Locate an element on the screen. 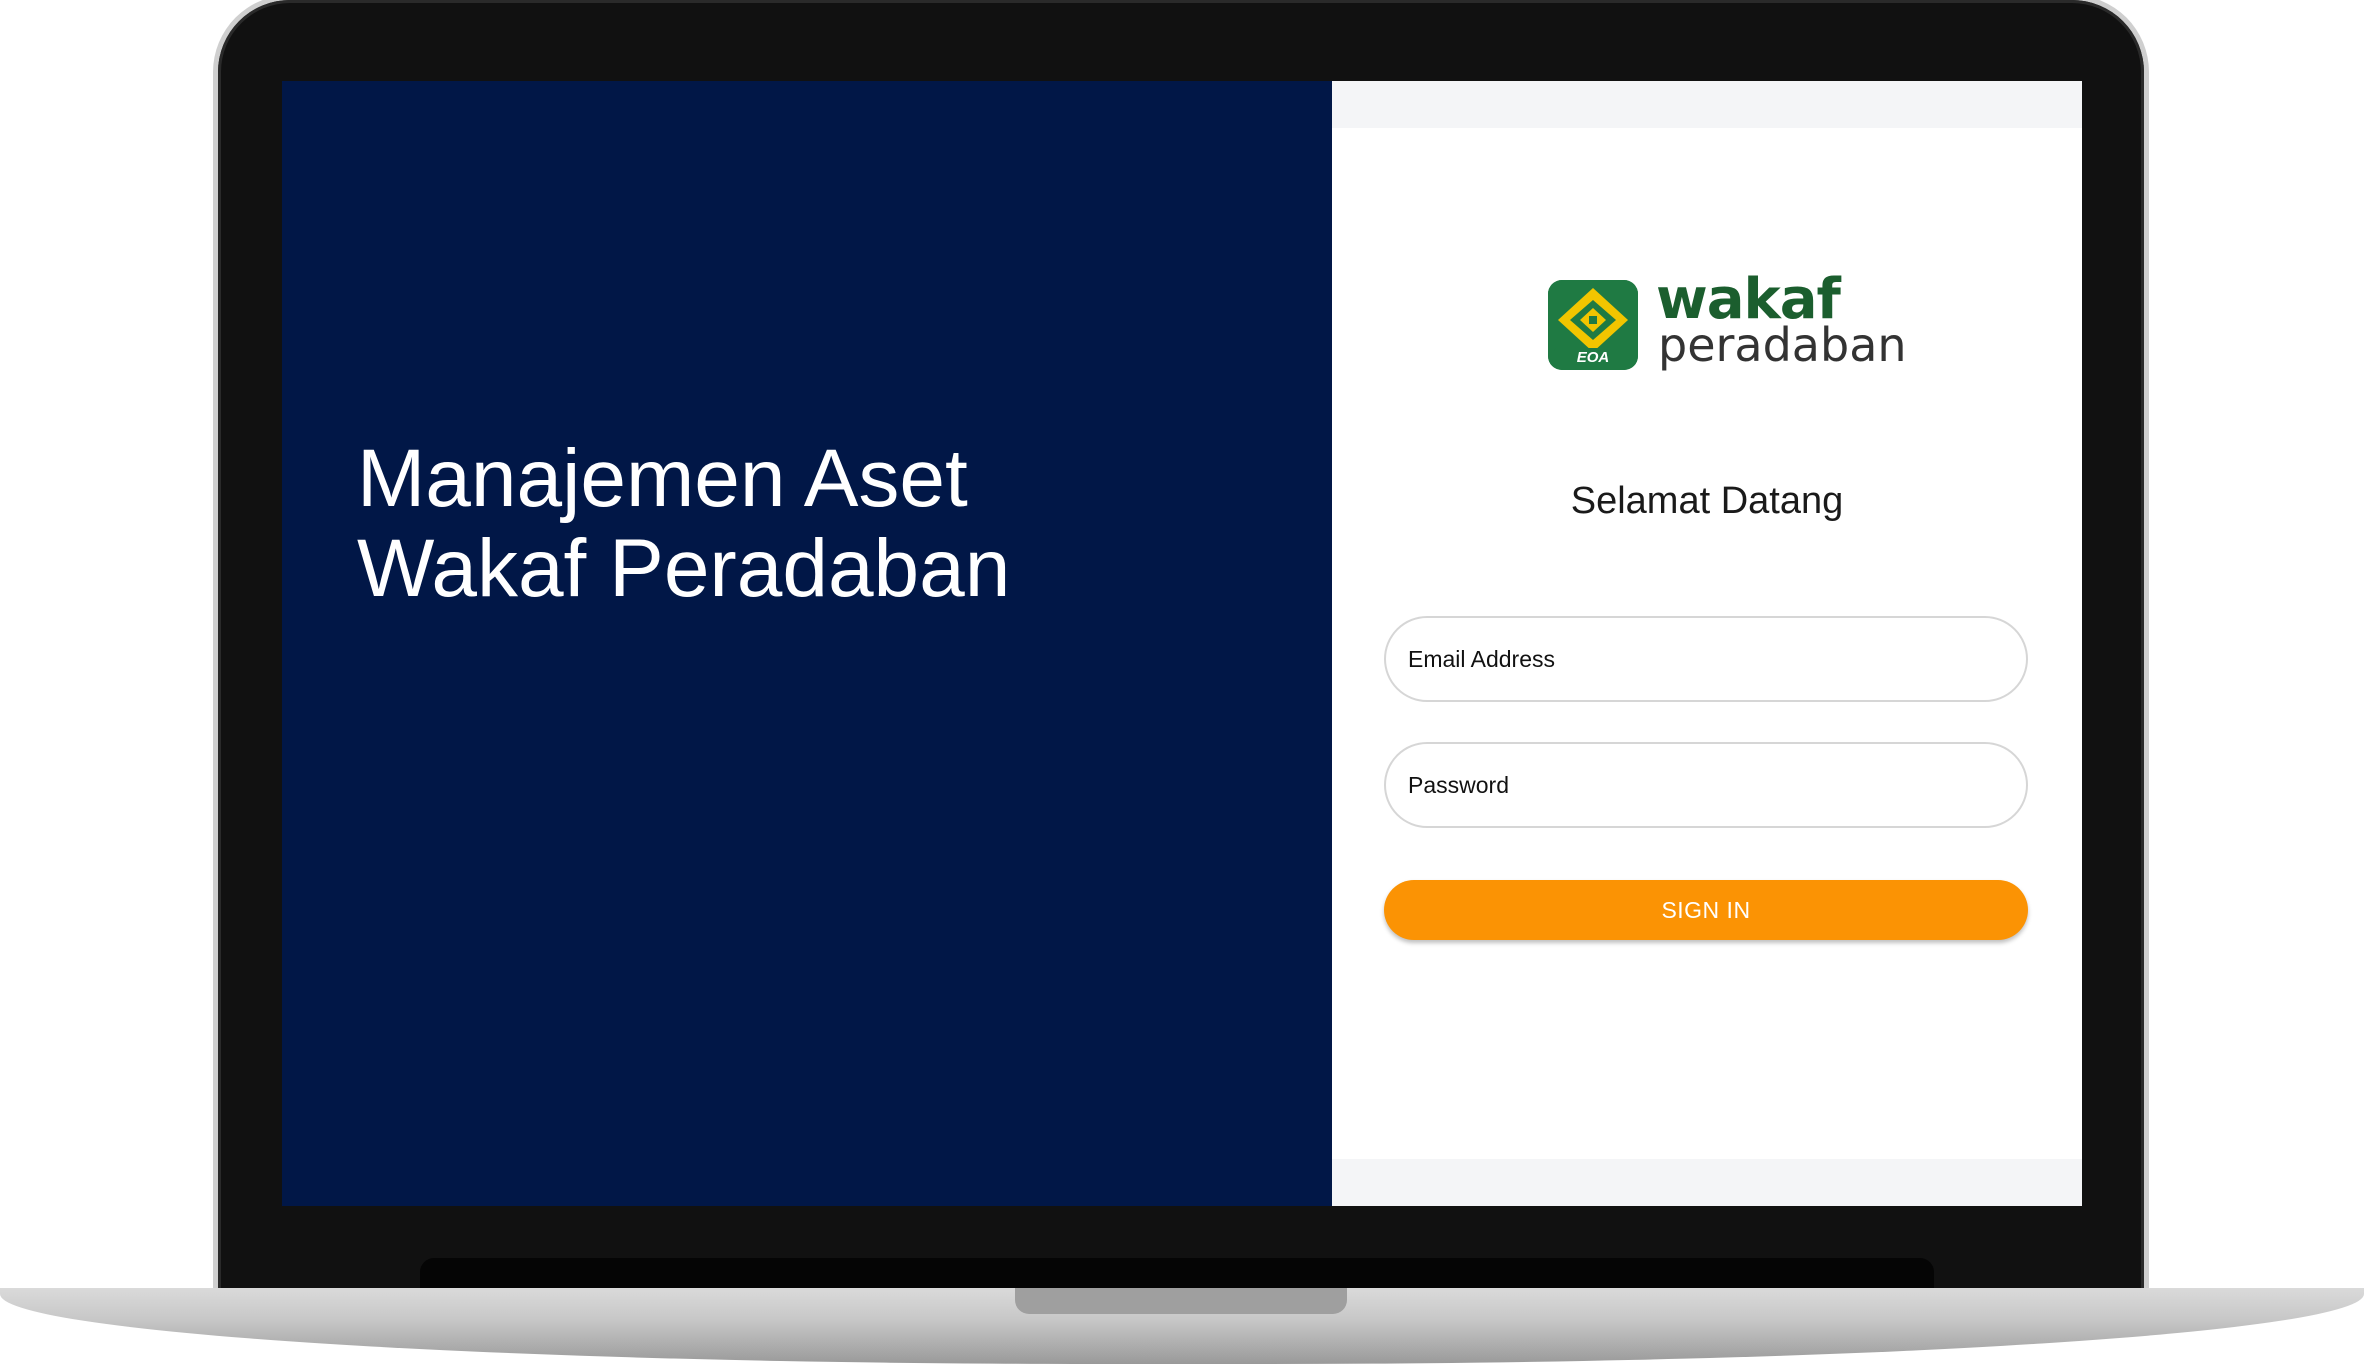  wakaf-peradaban-logo-icon: EOA is located at coordinates (1593, 325).